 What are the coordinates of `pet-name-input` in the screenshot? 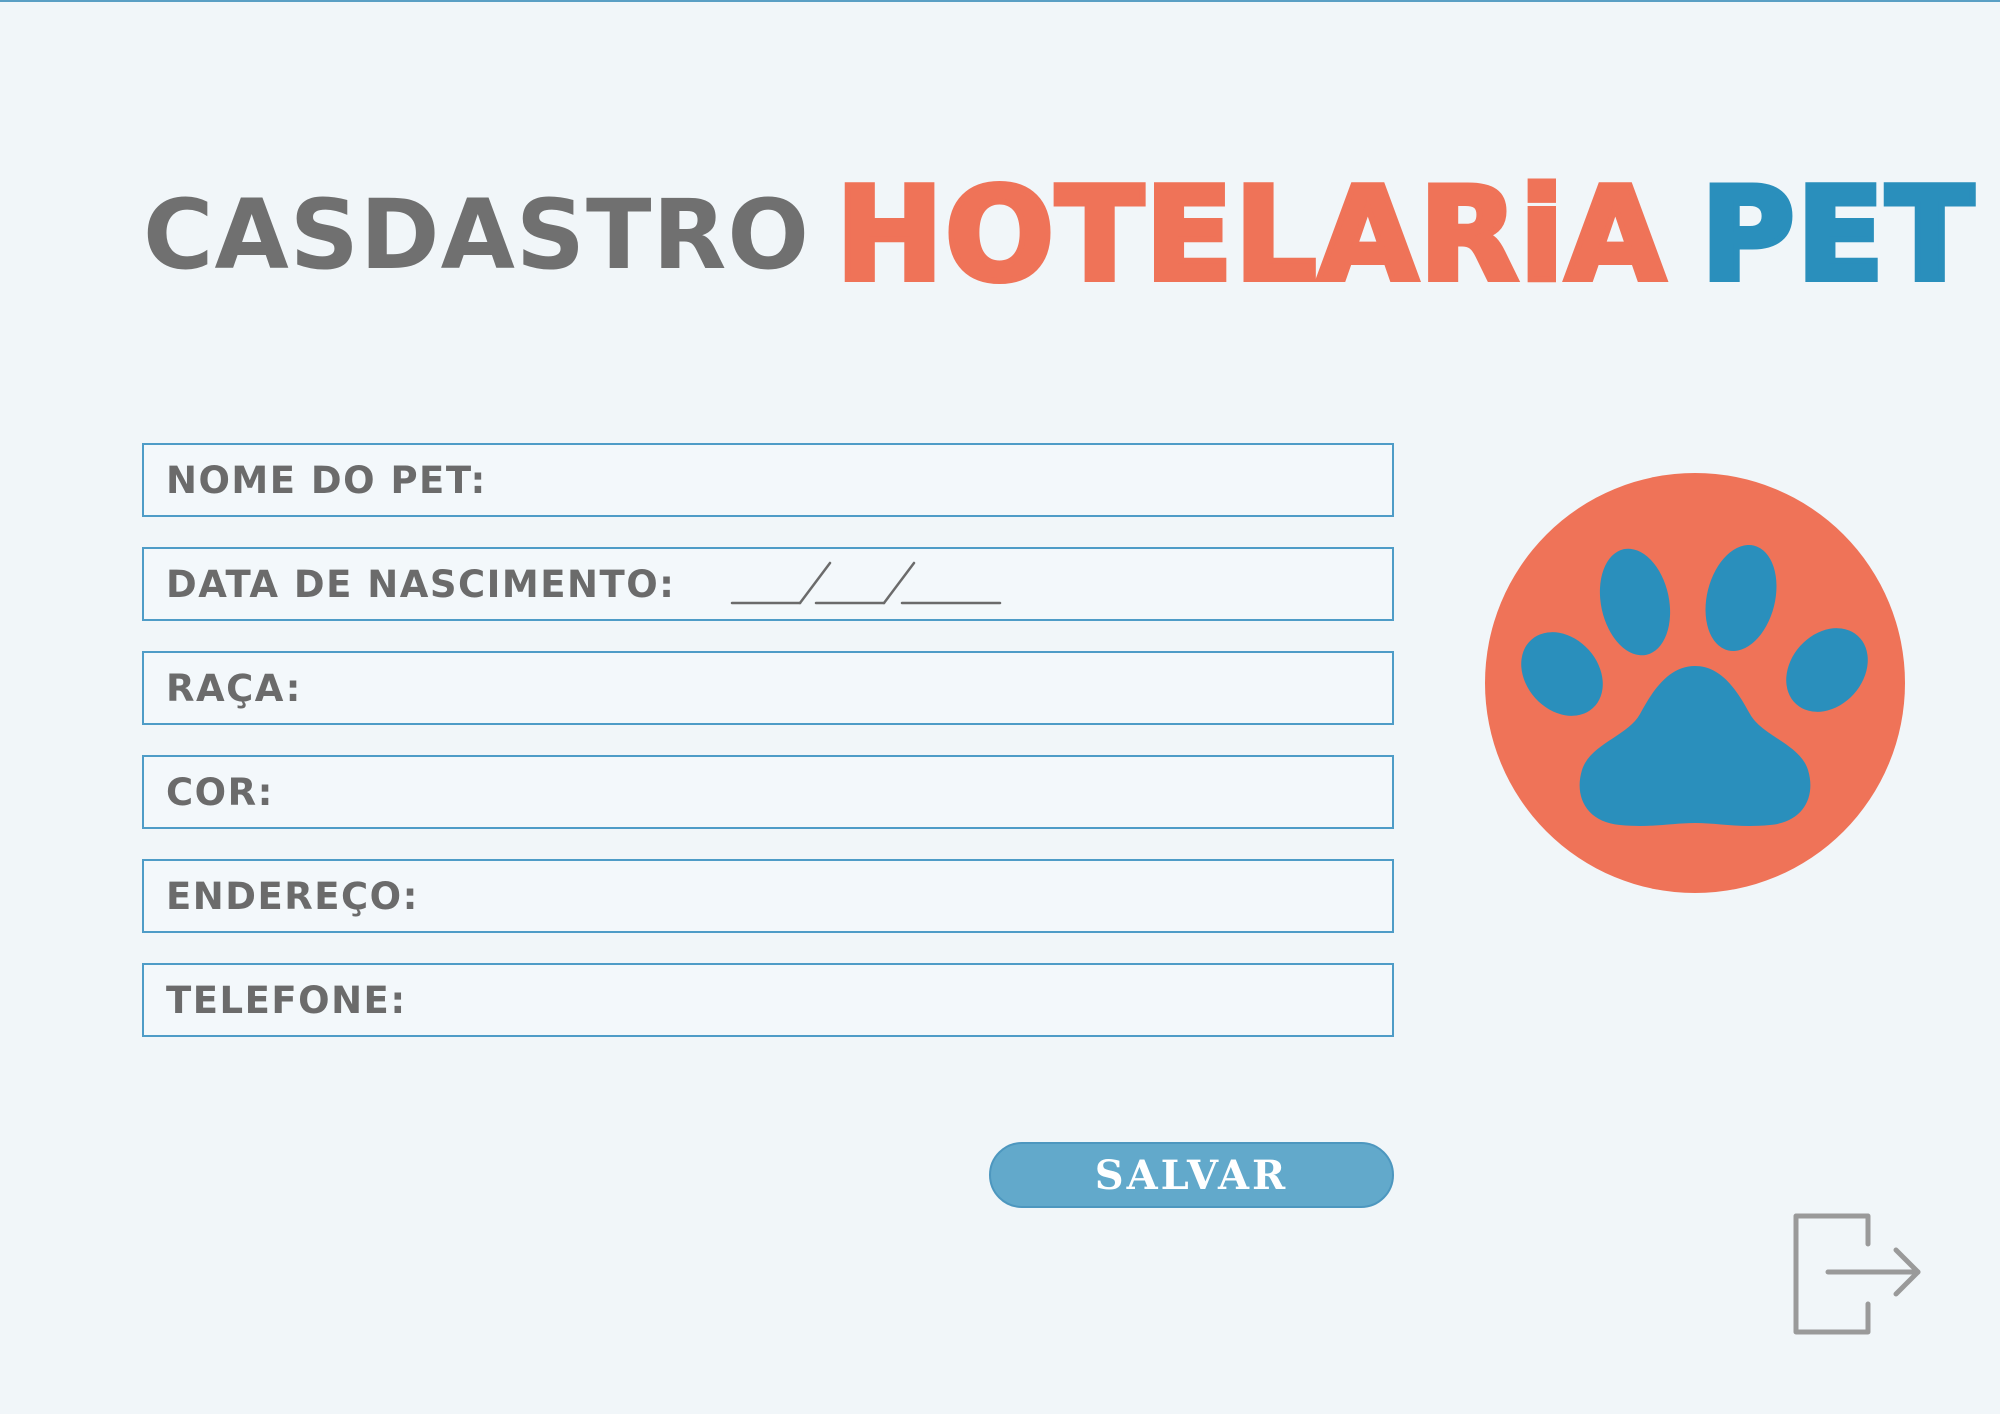 It's located at (939, 480).